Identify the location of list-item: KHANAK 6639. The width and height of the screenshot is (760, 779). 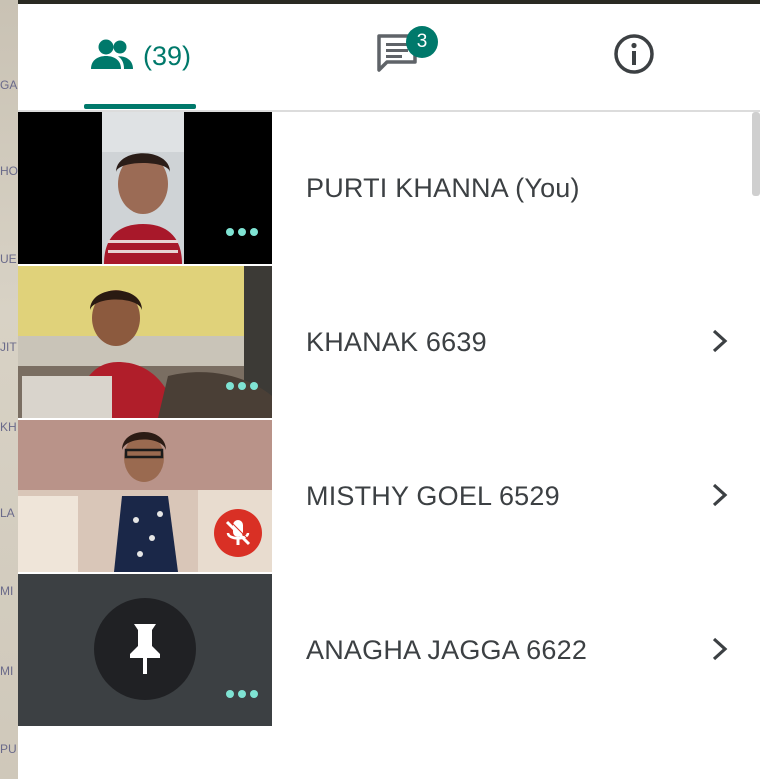
(516, 342).